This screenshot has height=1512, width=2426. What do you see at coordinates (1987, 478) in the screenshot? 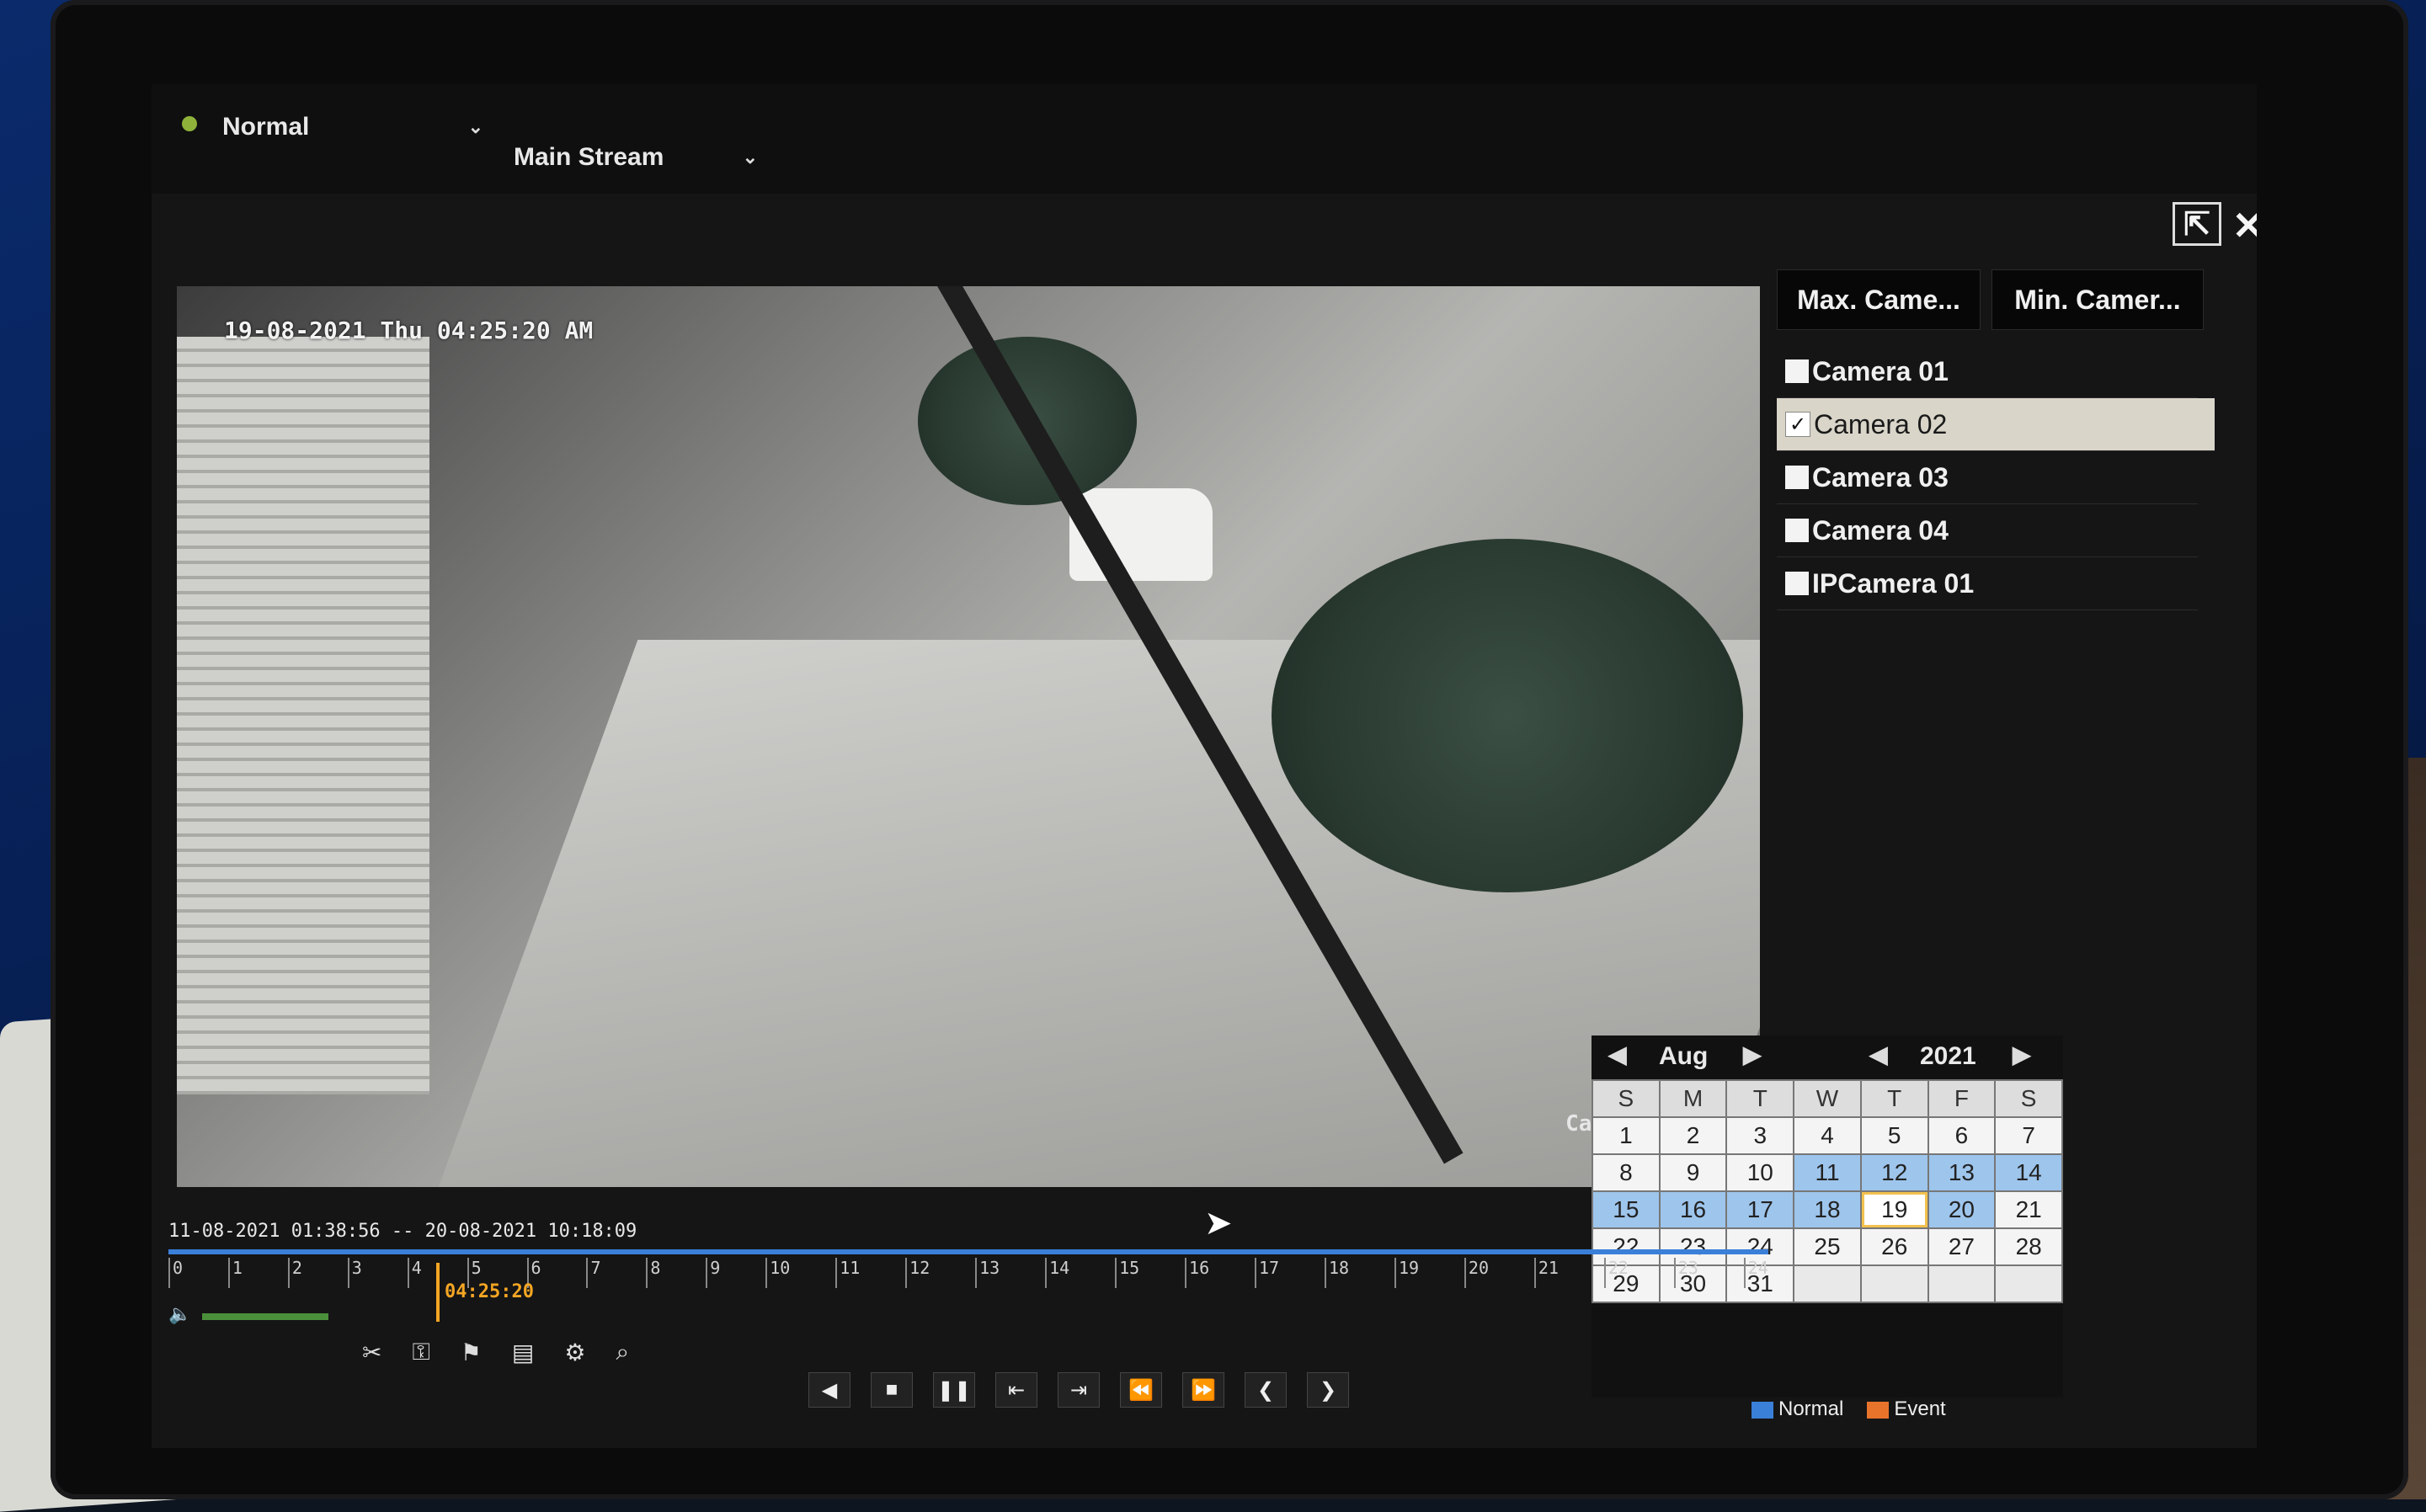
I see `camera-list-item: Camera 03` at bounding box center [1987, 478].